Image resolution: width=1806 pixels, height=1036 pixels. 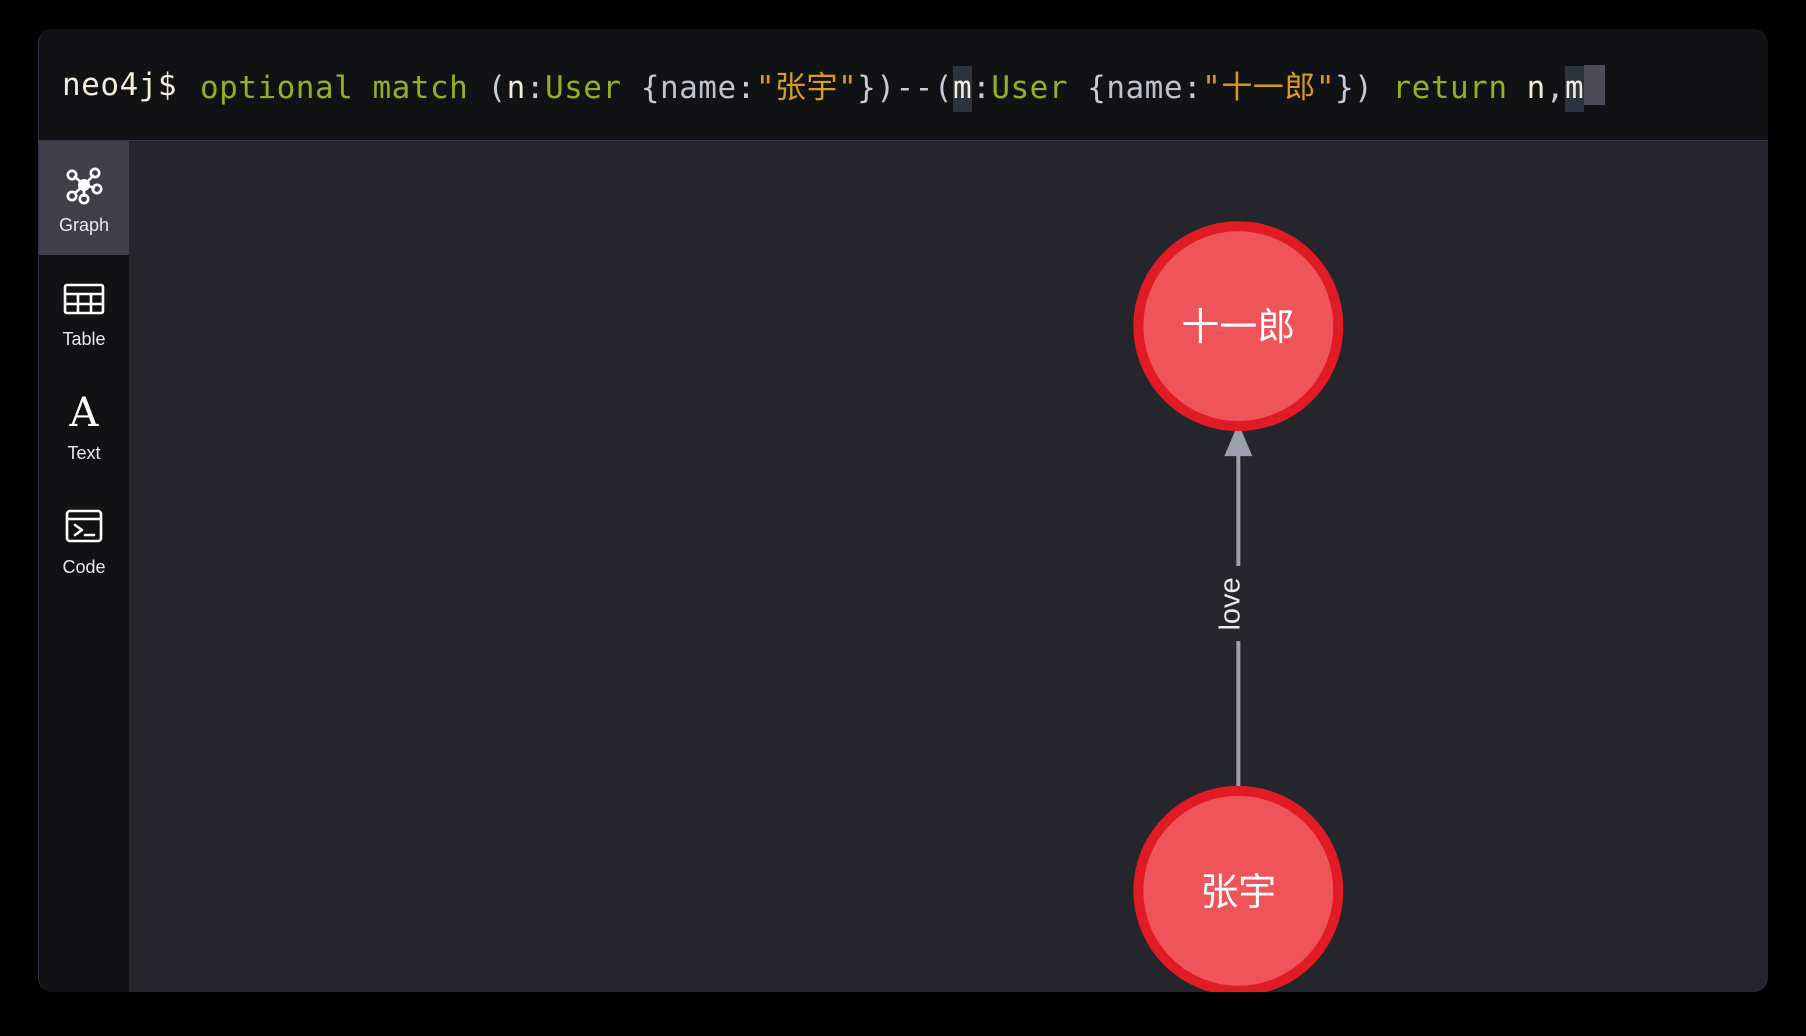 What do you see at coordinates (914, 88) in the screenshot?
I see `query-token-relationship: --` at bounding box center [914, 88].